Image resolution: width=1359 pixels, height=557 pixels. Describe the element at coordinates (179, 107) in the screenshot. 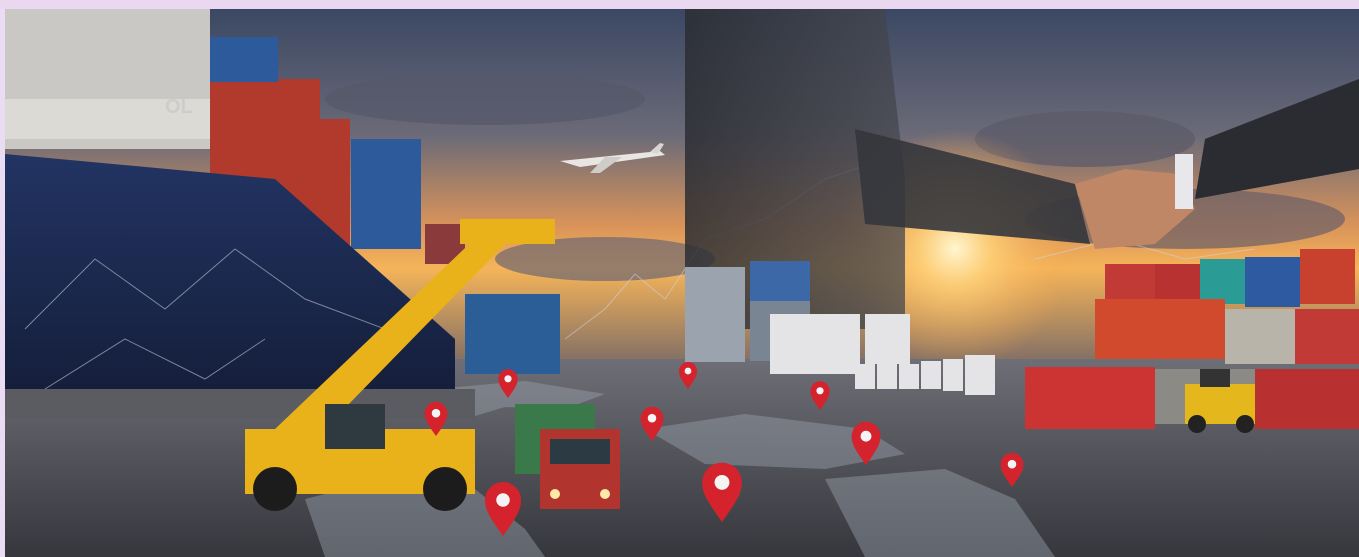

I see `ship-lettering: OL` at that location.